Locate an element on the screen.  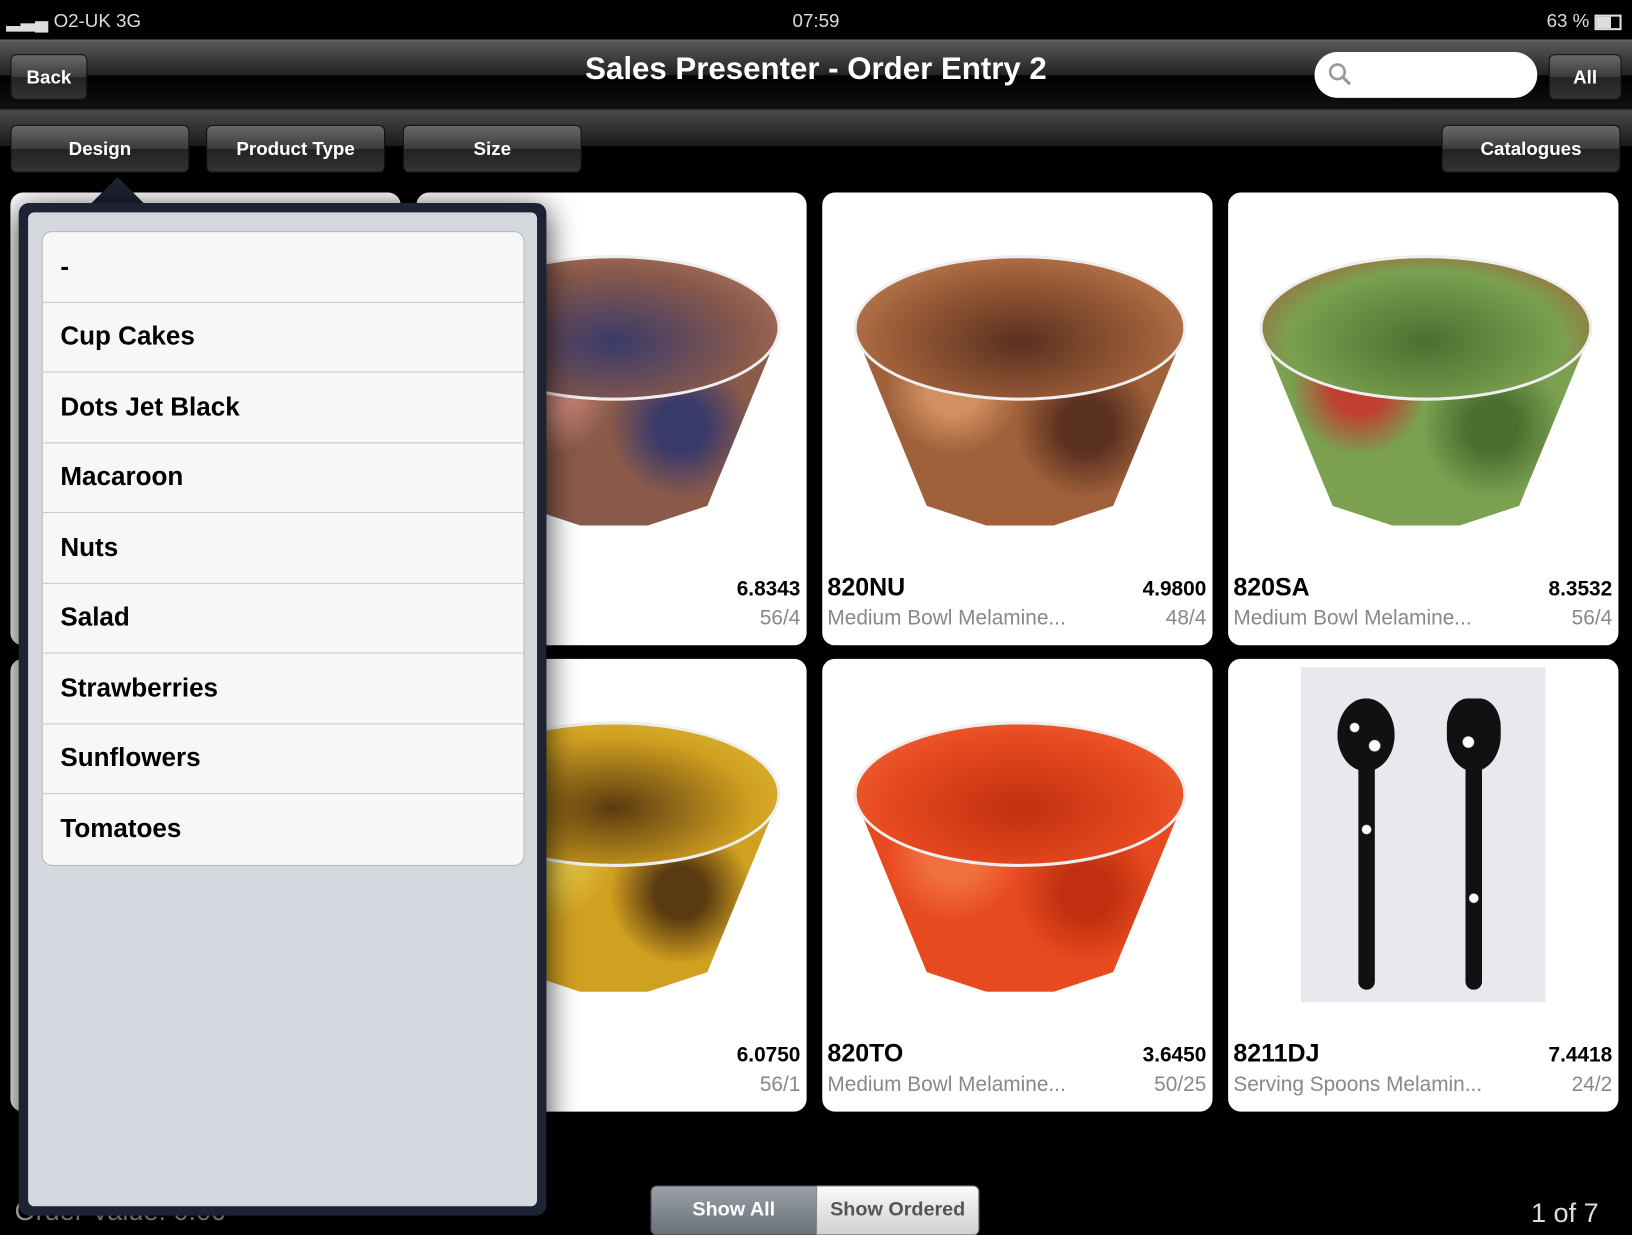
product-price: 8.3532 is located at coordinates (1580, 589).